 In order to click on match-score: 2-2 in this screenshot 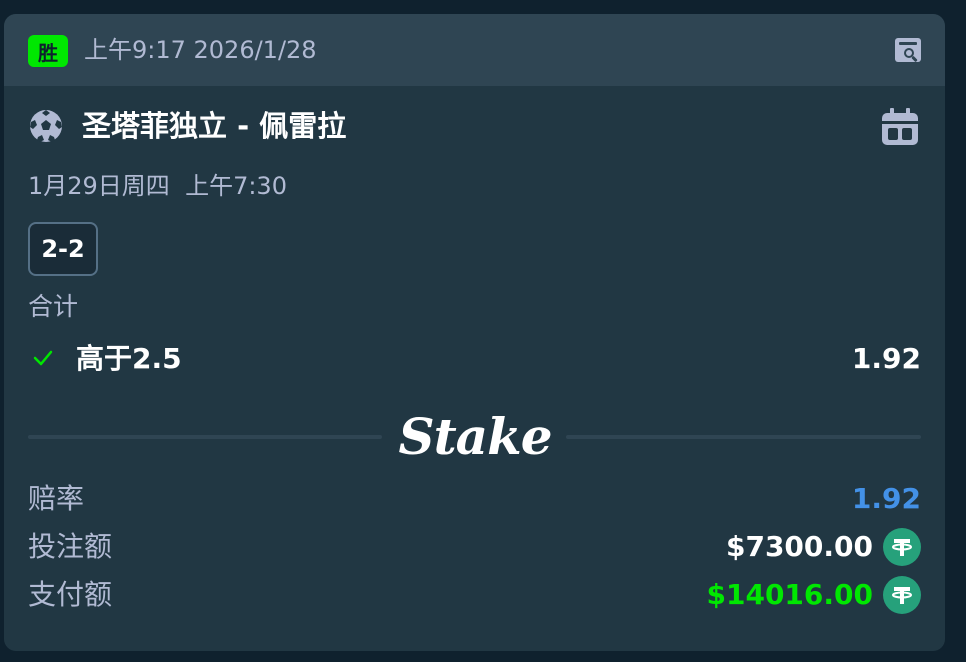, I will do `click(63, 249)`.